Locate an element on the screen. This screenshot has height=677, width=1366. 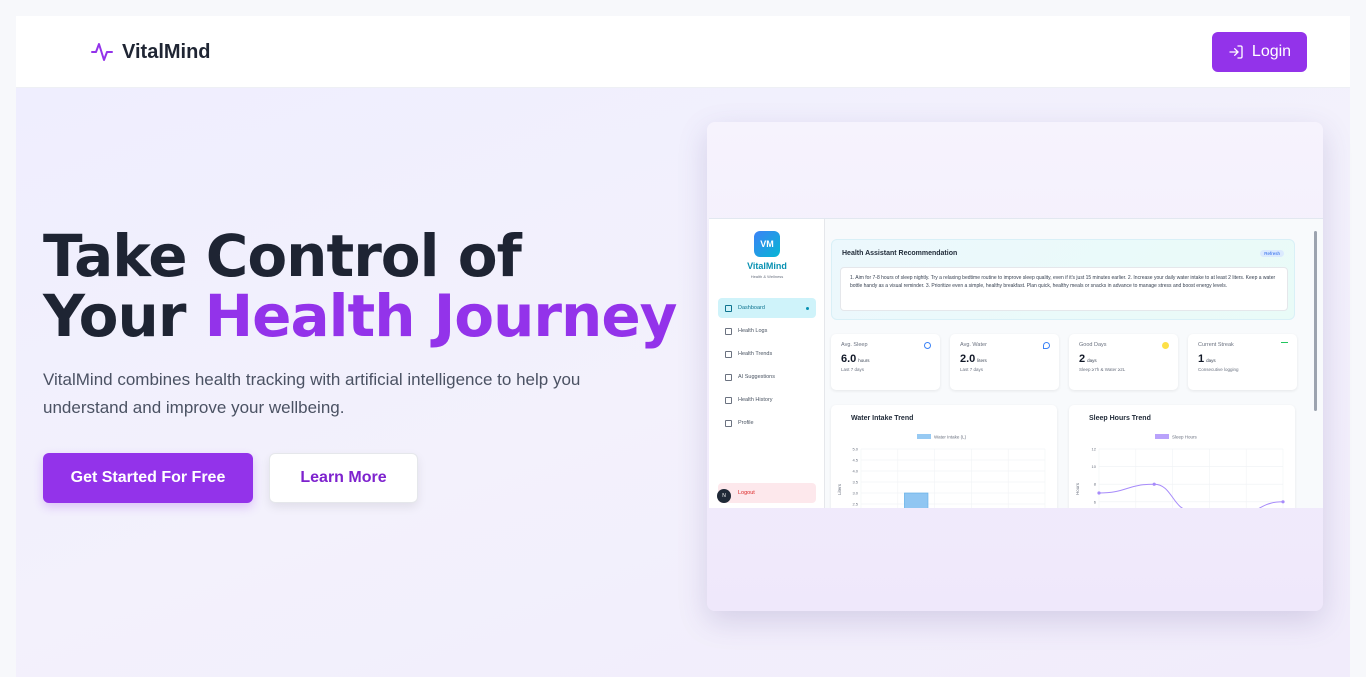
login-label: Login is located at coordinates (1271, 51).